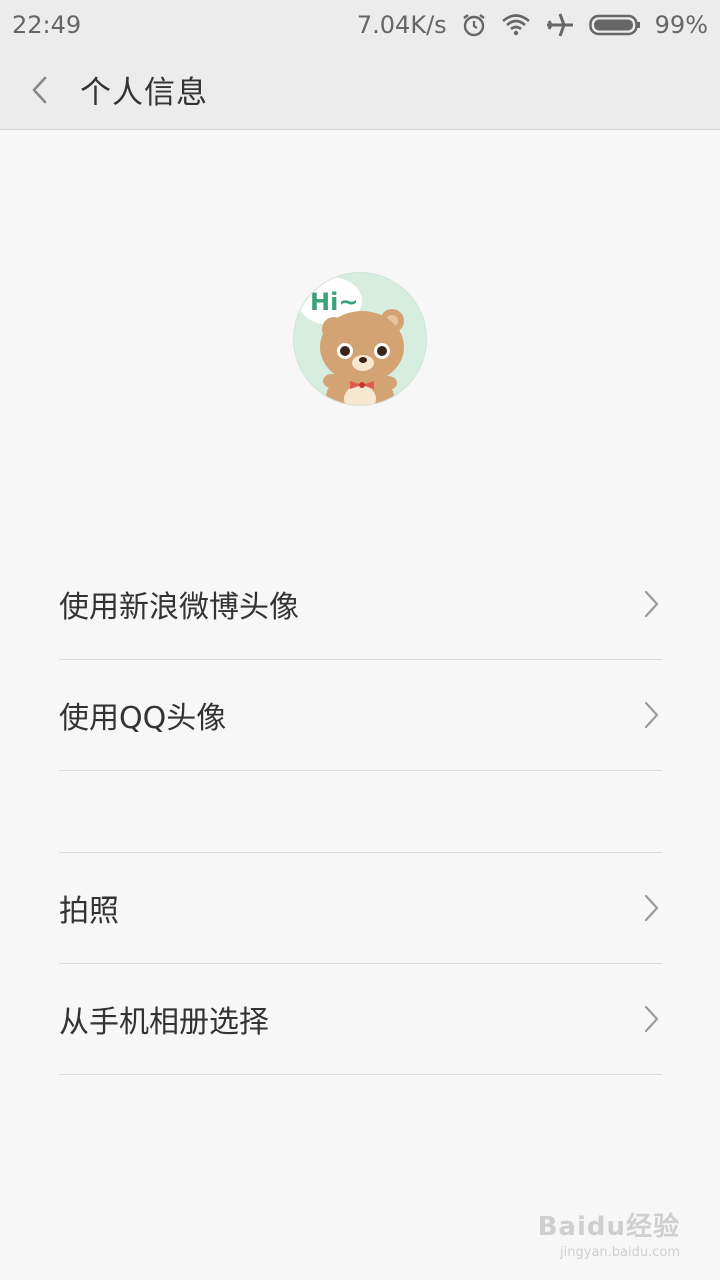 Image resolution: width=720 pixels, height=1280 pixels. Describe the element at coordinates (516, 25) in the screenshot. I see `wifi-icon` at that location.